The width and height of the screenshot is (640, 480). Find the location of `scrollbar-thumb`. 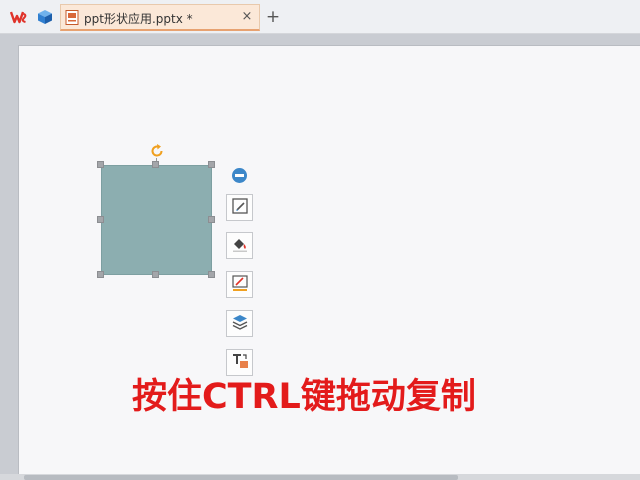

scrollbar-thumb is located at coordinates (241, 477).